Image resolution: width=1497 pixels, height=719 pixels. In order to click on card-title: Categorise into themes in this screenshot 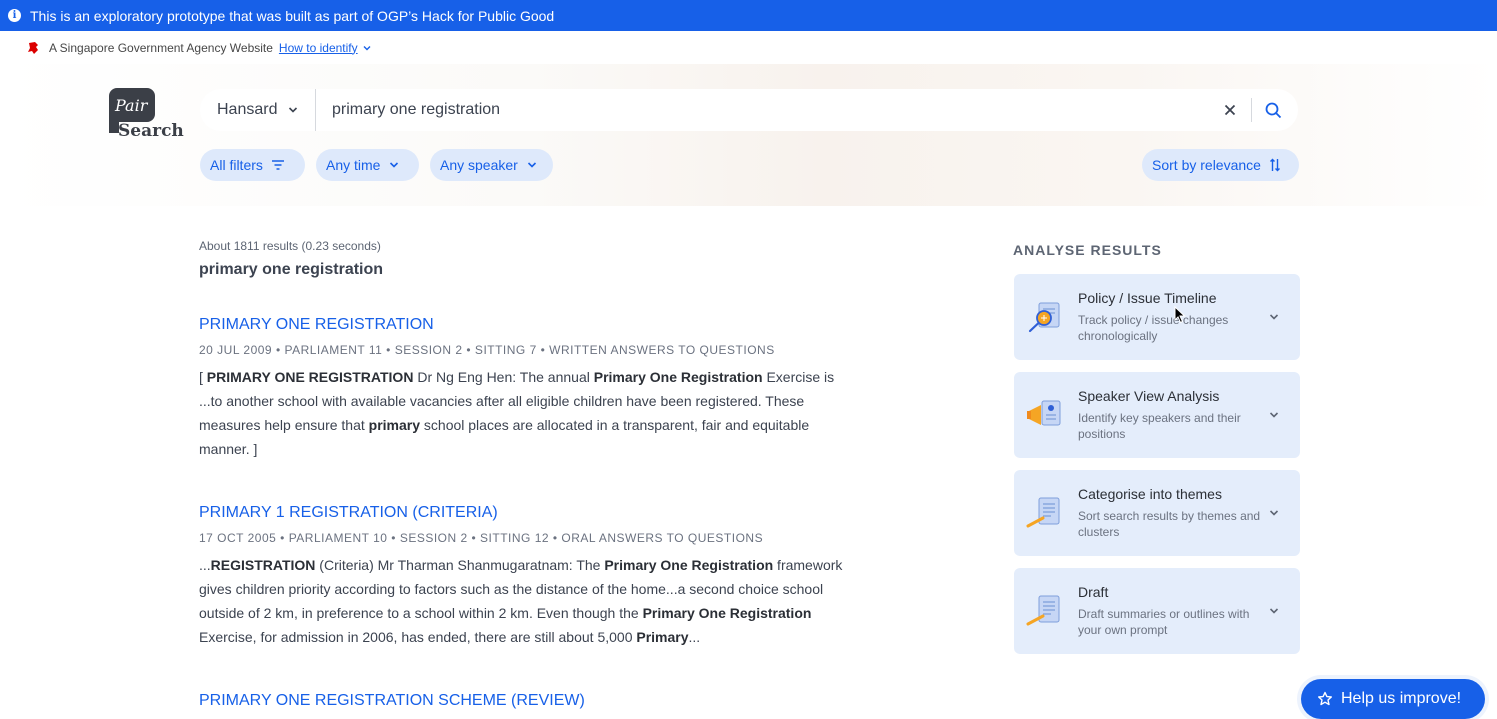, I will do `click(1150, 494)`.